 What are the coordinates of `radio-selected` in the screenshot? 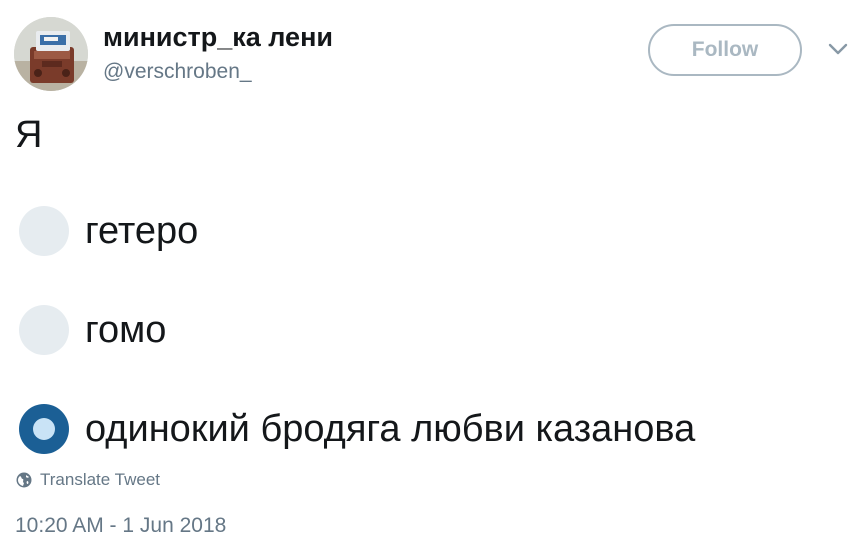 It's located at (44, 429).